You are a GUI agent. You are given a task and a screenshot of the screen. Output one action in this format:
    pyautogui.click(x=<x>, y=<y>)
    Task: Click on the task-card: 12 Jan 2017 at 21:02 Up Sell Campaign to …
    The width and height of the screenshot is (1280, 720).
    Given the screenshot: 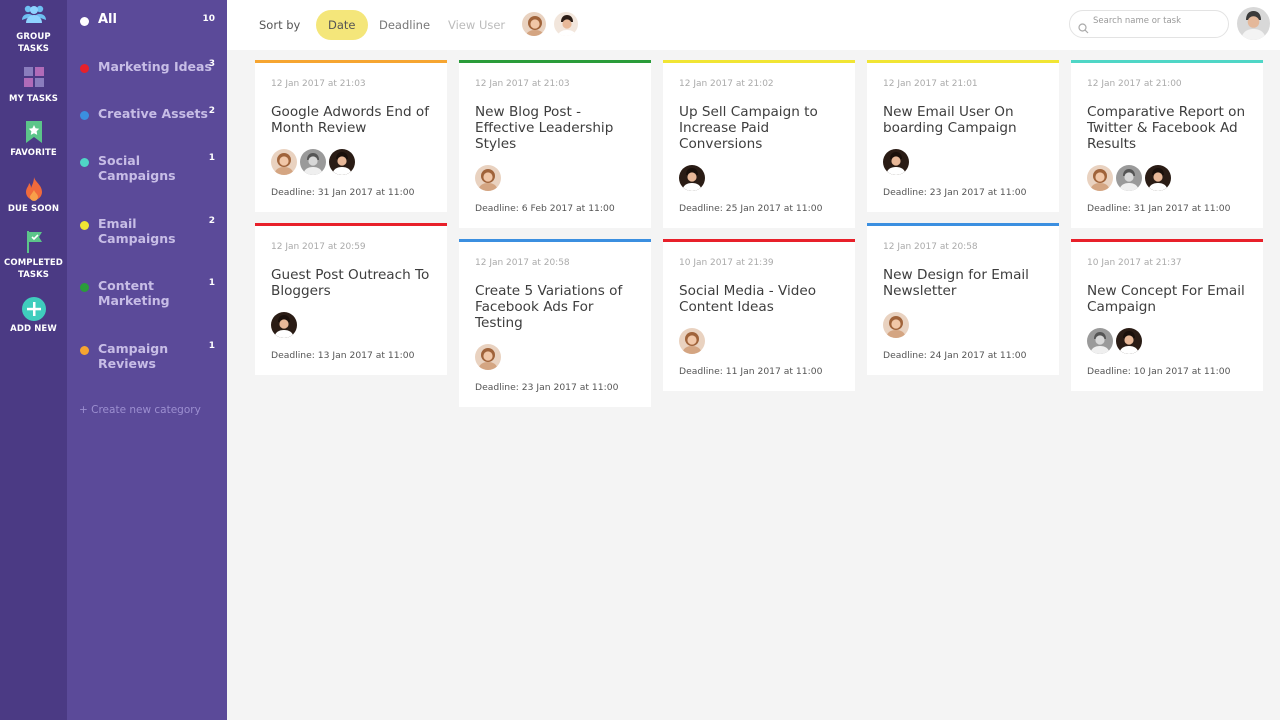 What is the action you would take?
    pyautogui.click(x=759, y=144)
    